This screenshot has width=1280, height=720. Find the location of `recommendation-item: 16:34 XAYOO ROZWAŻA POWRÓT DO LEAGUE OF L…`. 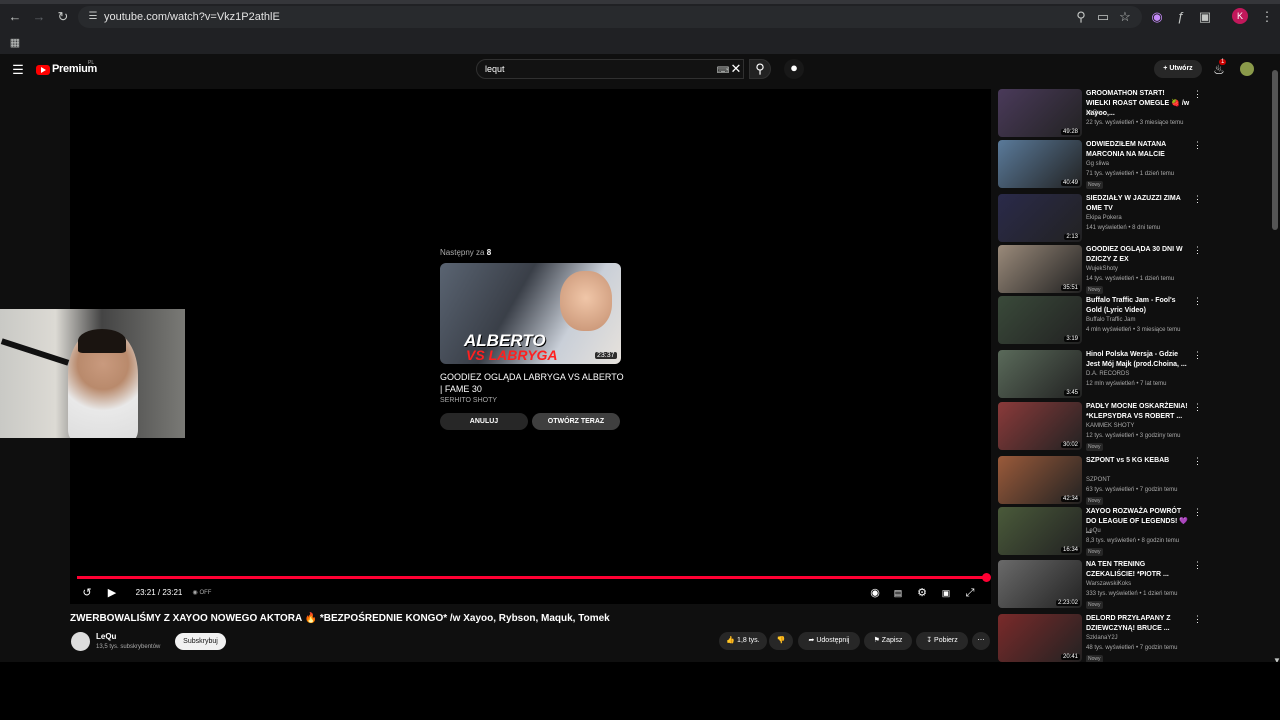

recommendation-item: 16:34 XAYOO ROZWAŻA POWRÓT DO LEAGUE OF L… is located at coordinates (1132, 532).